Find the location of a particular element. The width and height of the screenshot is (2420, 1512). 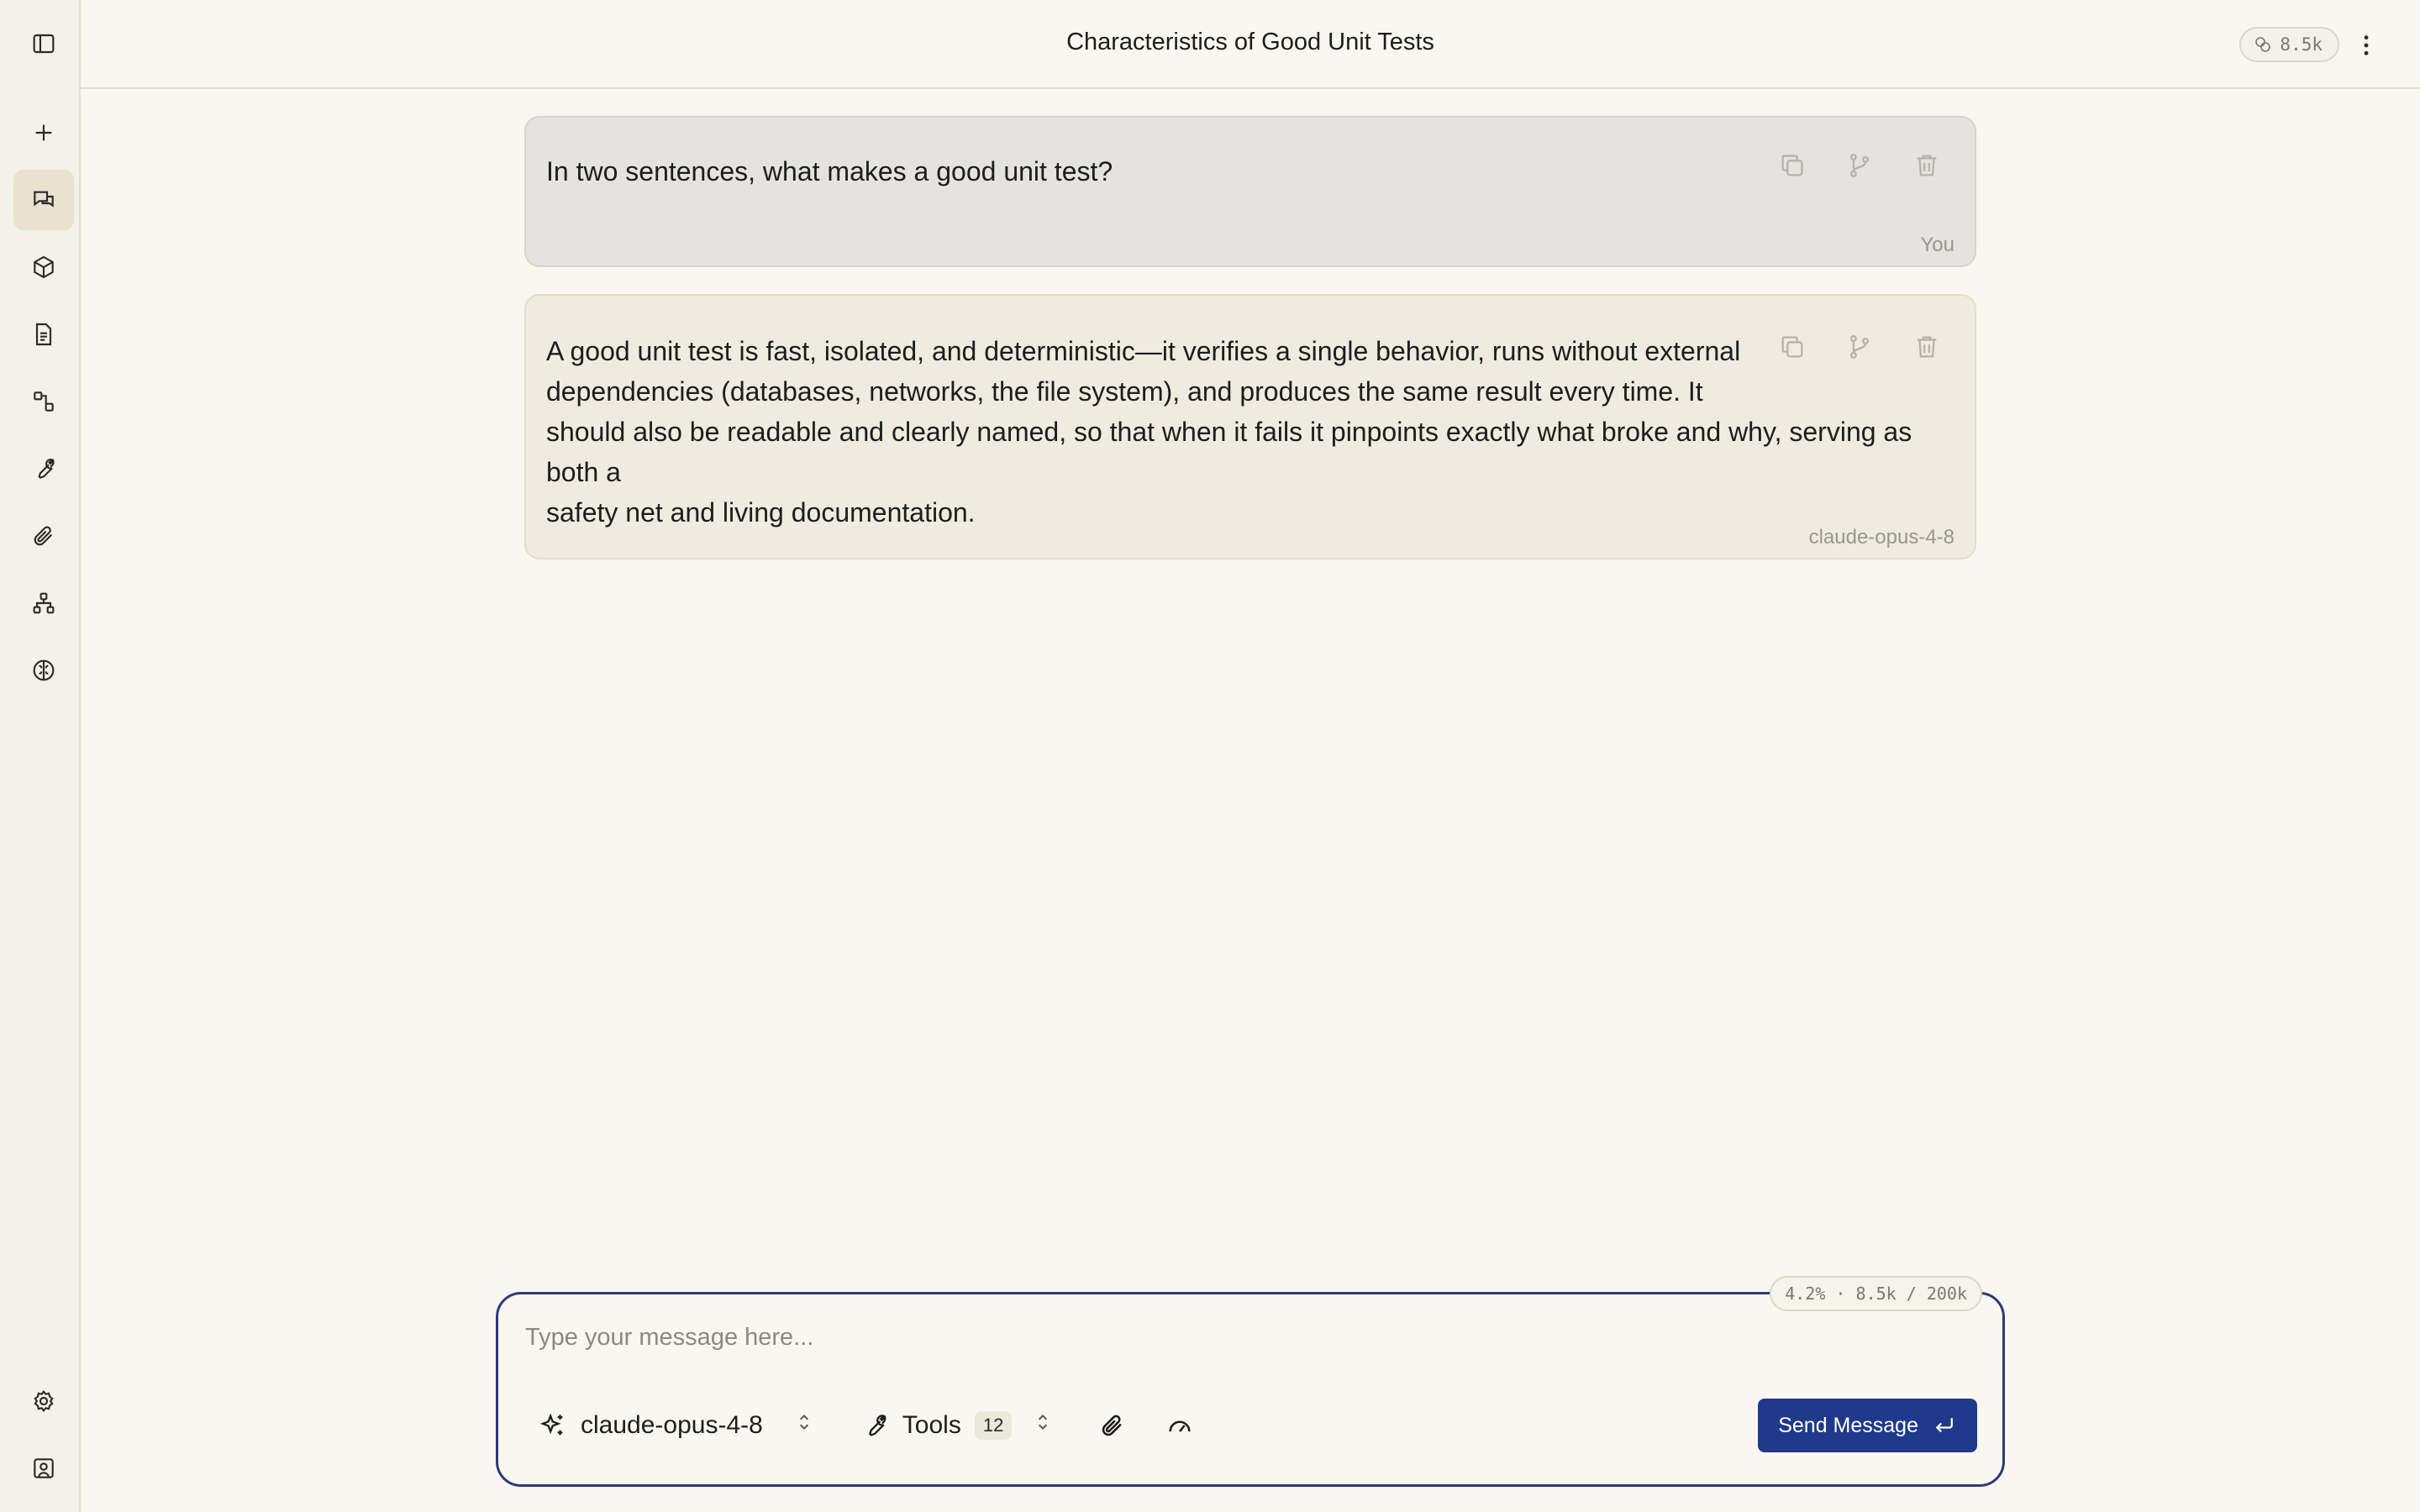

header: Characteristics of Good Unit Tests 8.5k is located at coordinates (1251, 44).